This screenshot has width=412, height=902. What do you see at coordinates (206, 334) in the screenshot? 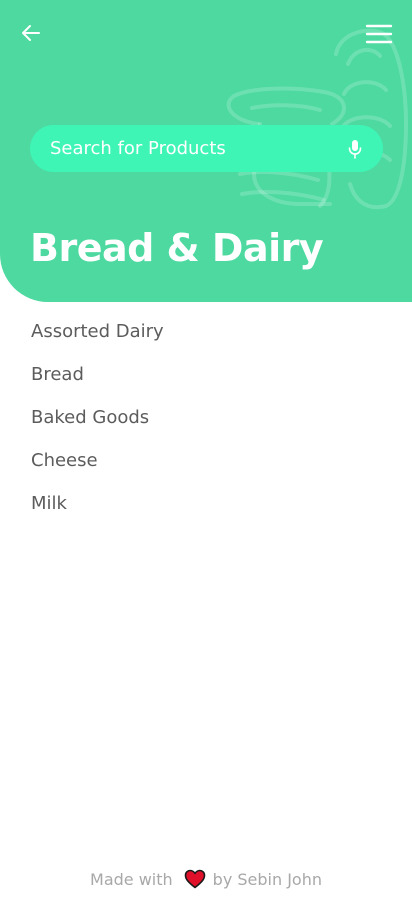
I see `category-item-assorted-dairy: Assorted Dairy` at bounding box center [206, 334].